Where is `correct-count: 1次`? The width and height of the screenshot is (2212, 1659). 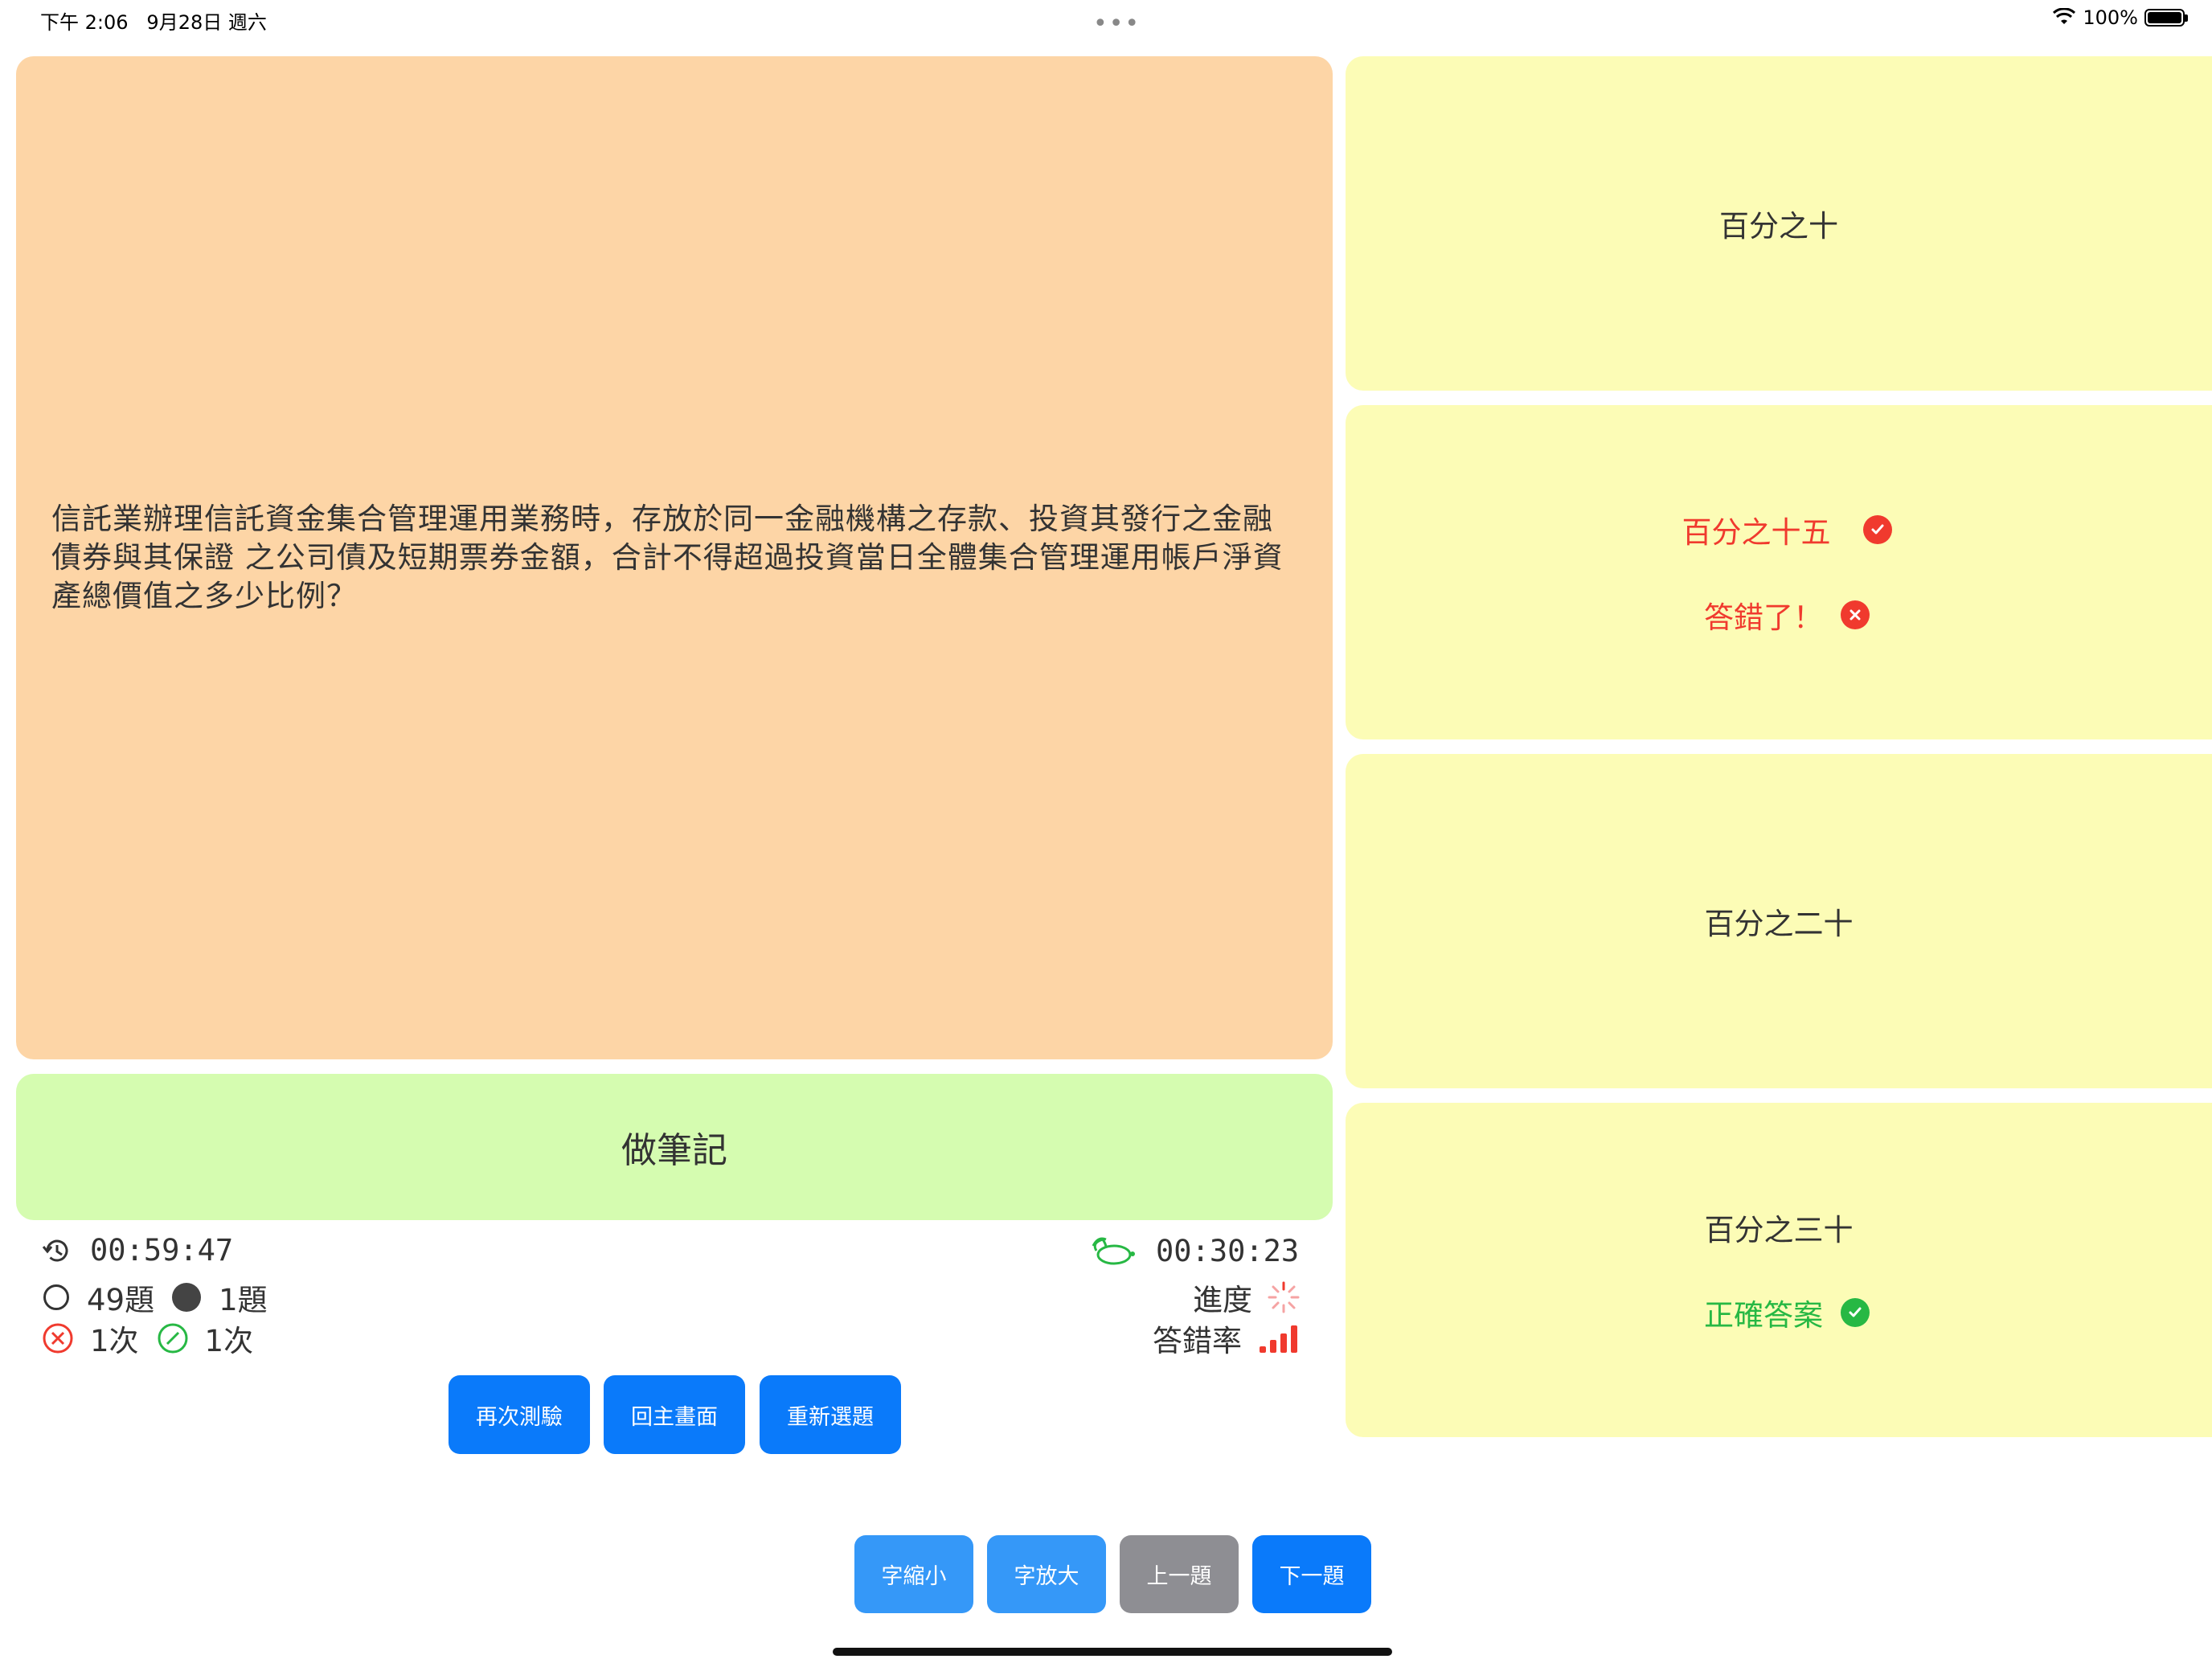 correct-count: 1次 is located at coordinates (229, 1341).